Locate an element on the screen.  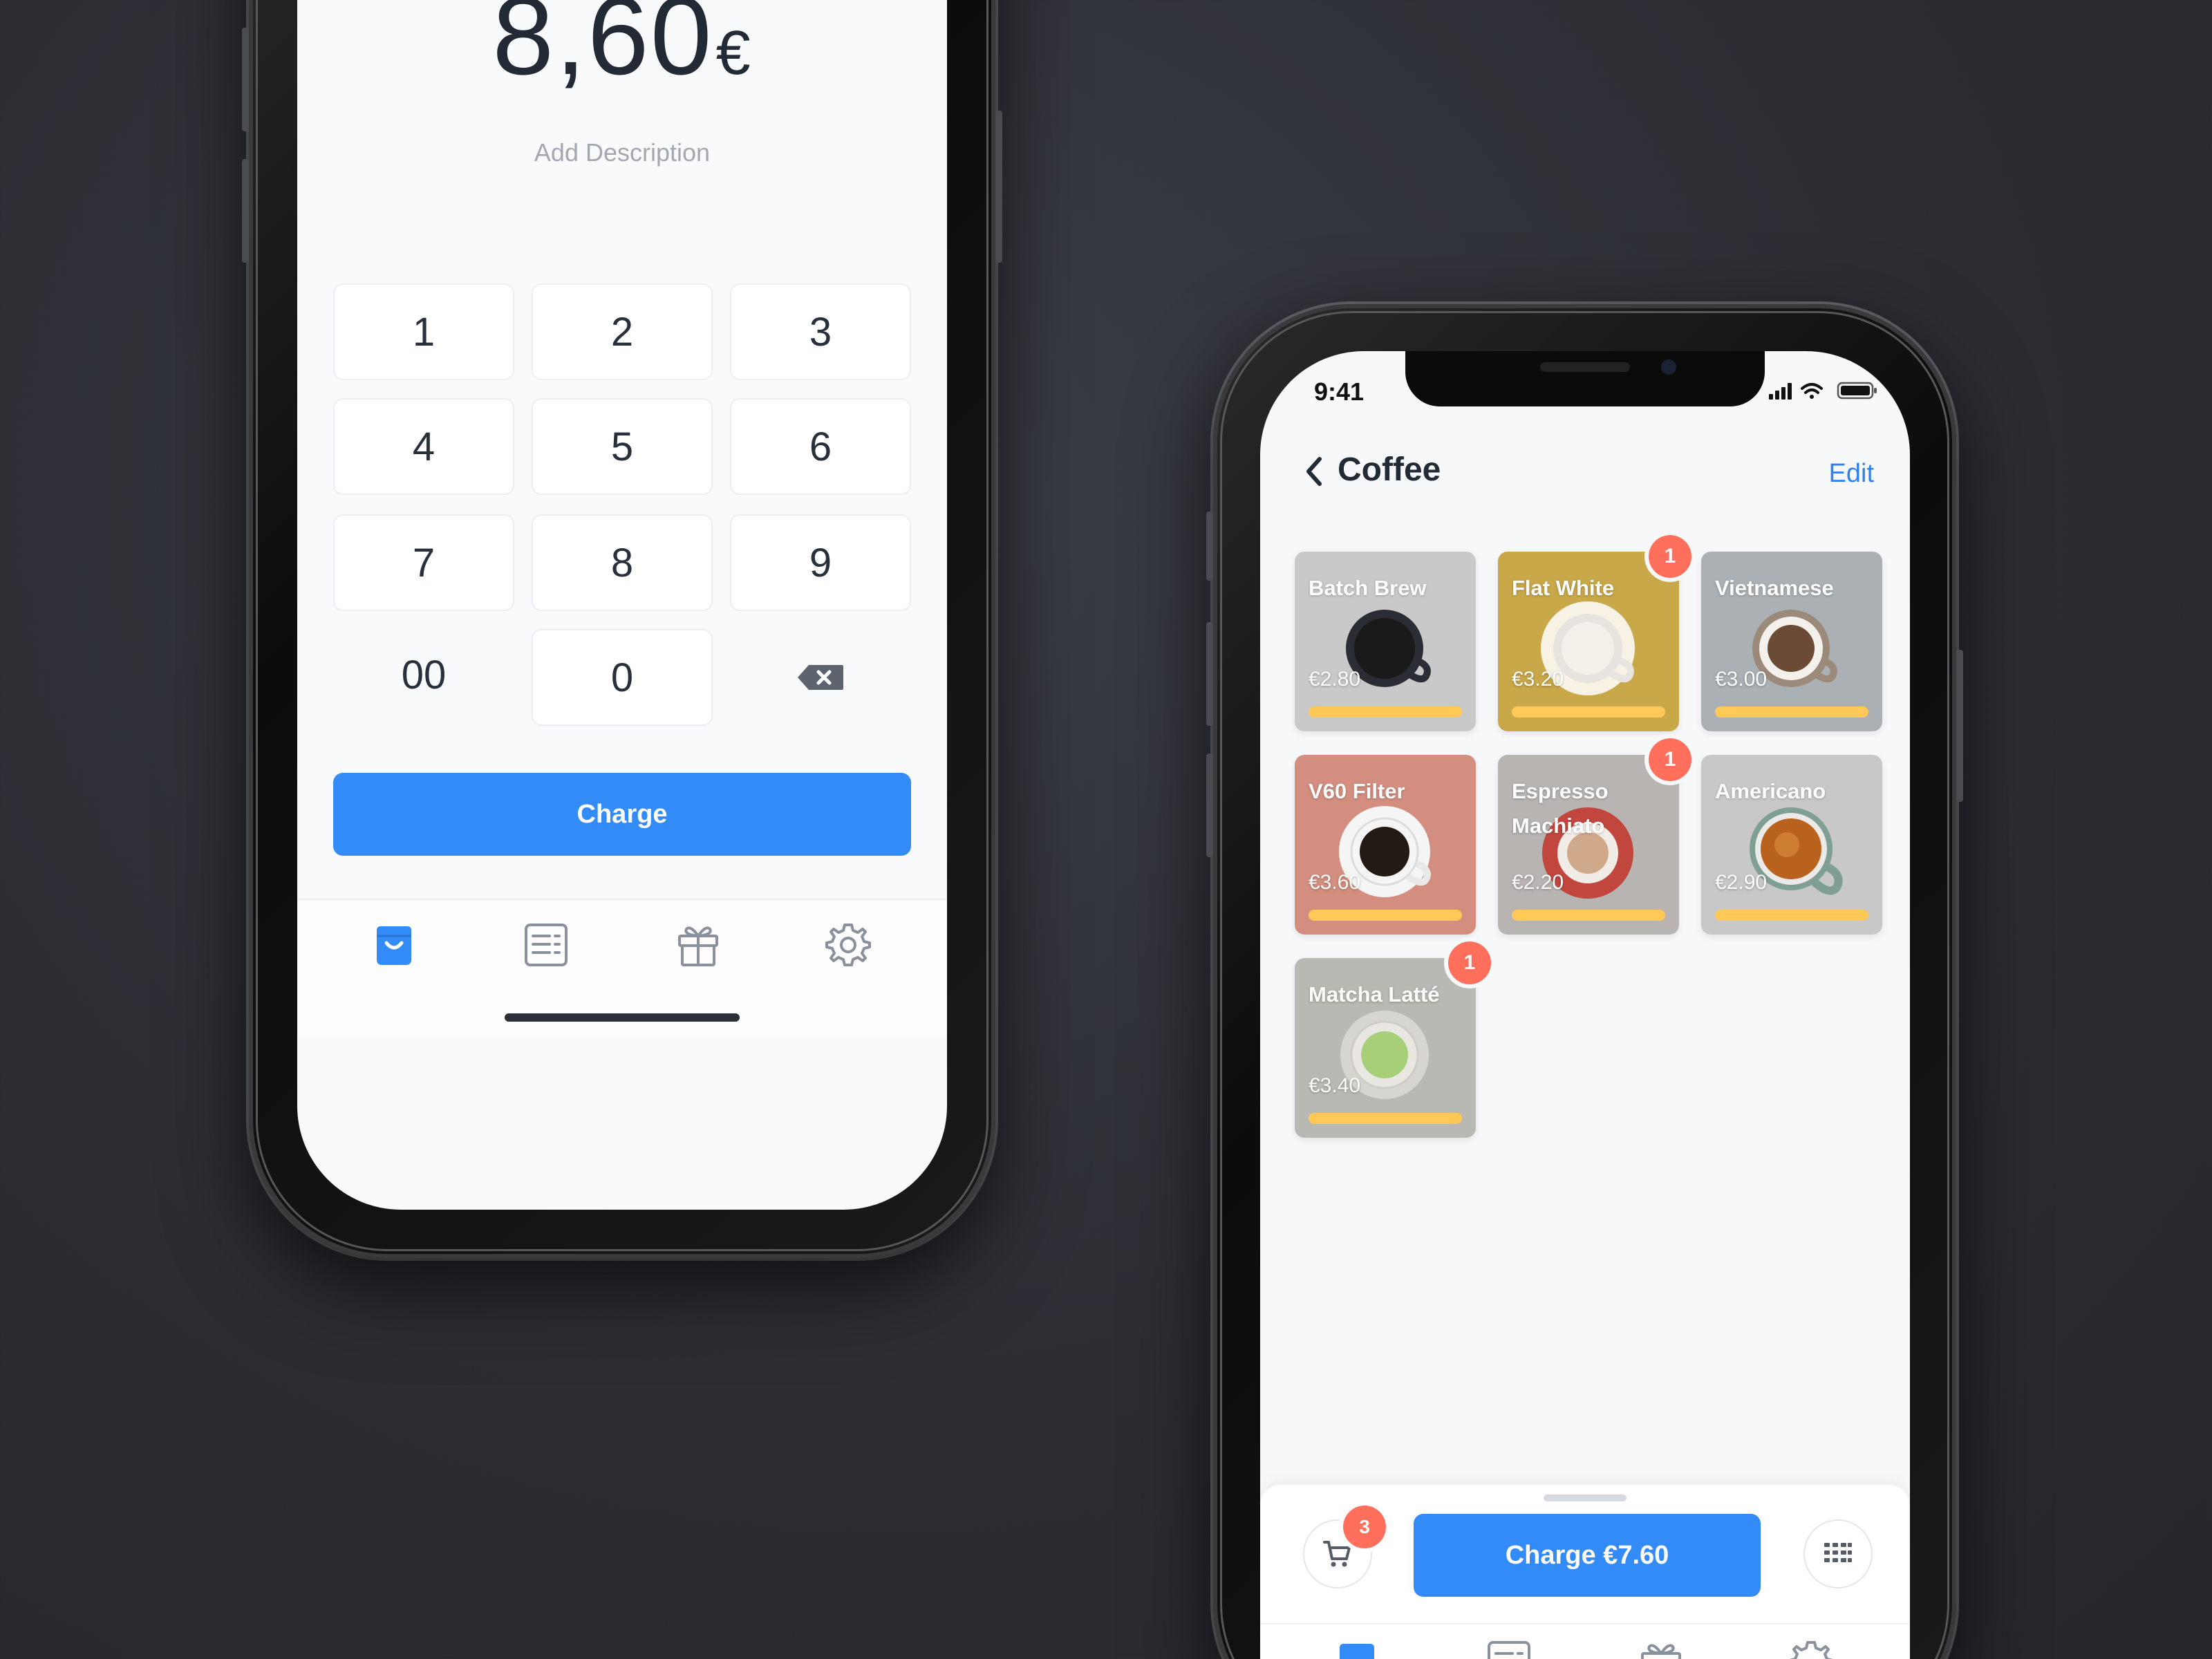
mute-switch is located at coordinates (1209, 547).